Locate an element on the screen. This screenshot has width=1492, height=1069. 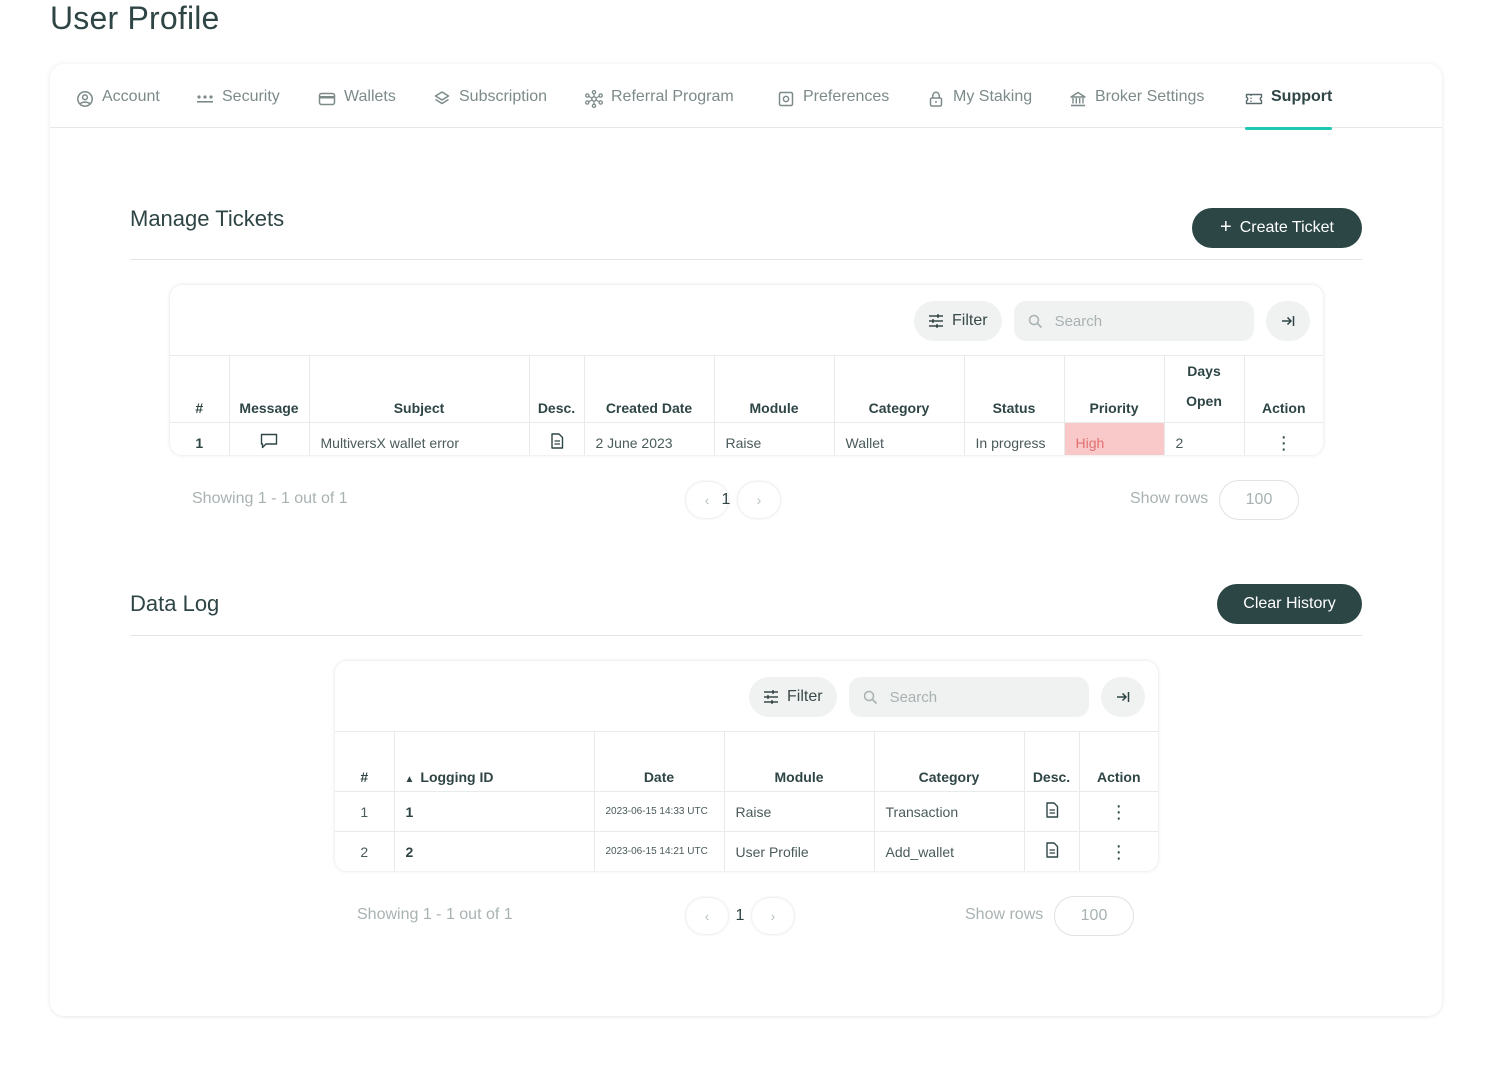
tab-subscription: Subscription is located at coordinates (490, 108).